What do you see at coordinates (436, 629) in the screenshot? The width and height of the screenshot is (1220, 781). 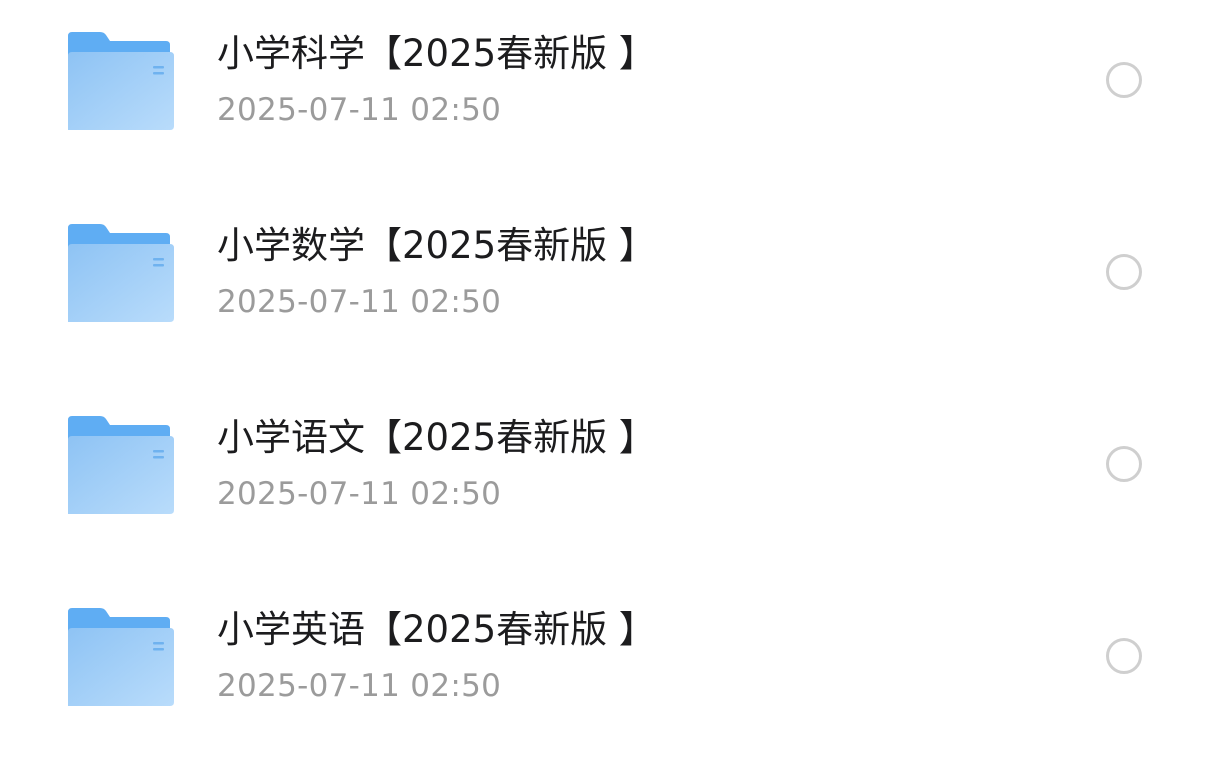 I see `file-name: 小学英语【2025春新版 】` at bounding box center [436, 629].